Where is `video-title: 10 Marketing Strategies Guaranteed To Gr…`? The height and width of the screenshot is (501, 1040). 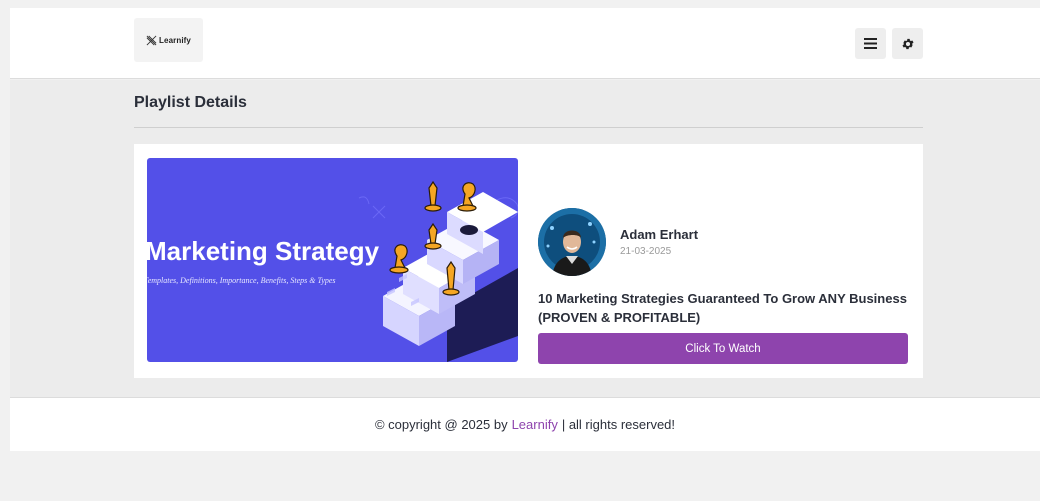
video-title: 10 Marketing Strategies Guaranteed To Gr… is located at coordinates (722, 308).